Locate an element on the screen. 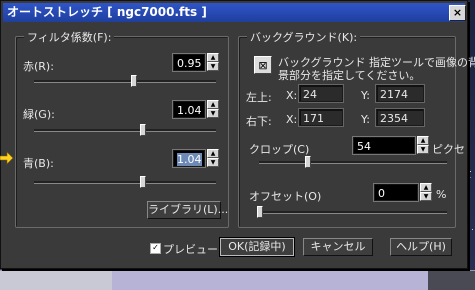 The image size is (475, 290). close-icon: × is located at coordinates (457, 13).